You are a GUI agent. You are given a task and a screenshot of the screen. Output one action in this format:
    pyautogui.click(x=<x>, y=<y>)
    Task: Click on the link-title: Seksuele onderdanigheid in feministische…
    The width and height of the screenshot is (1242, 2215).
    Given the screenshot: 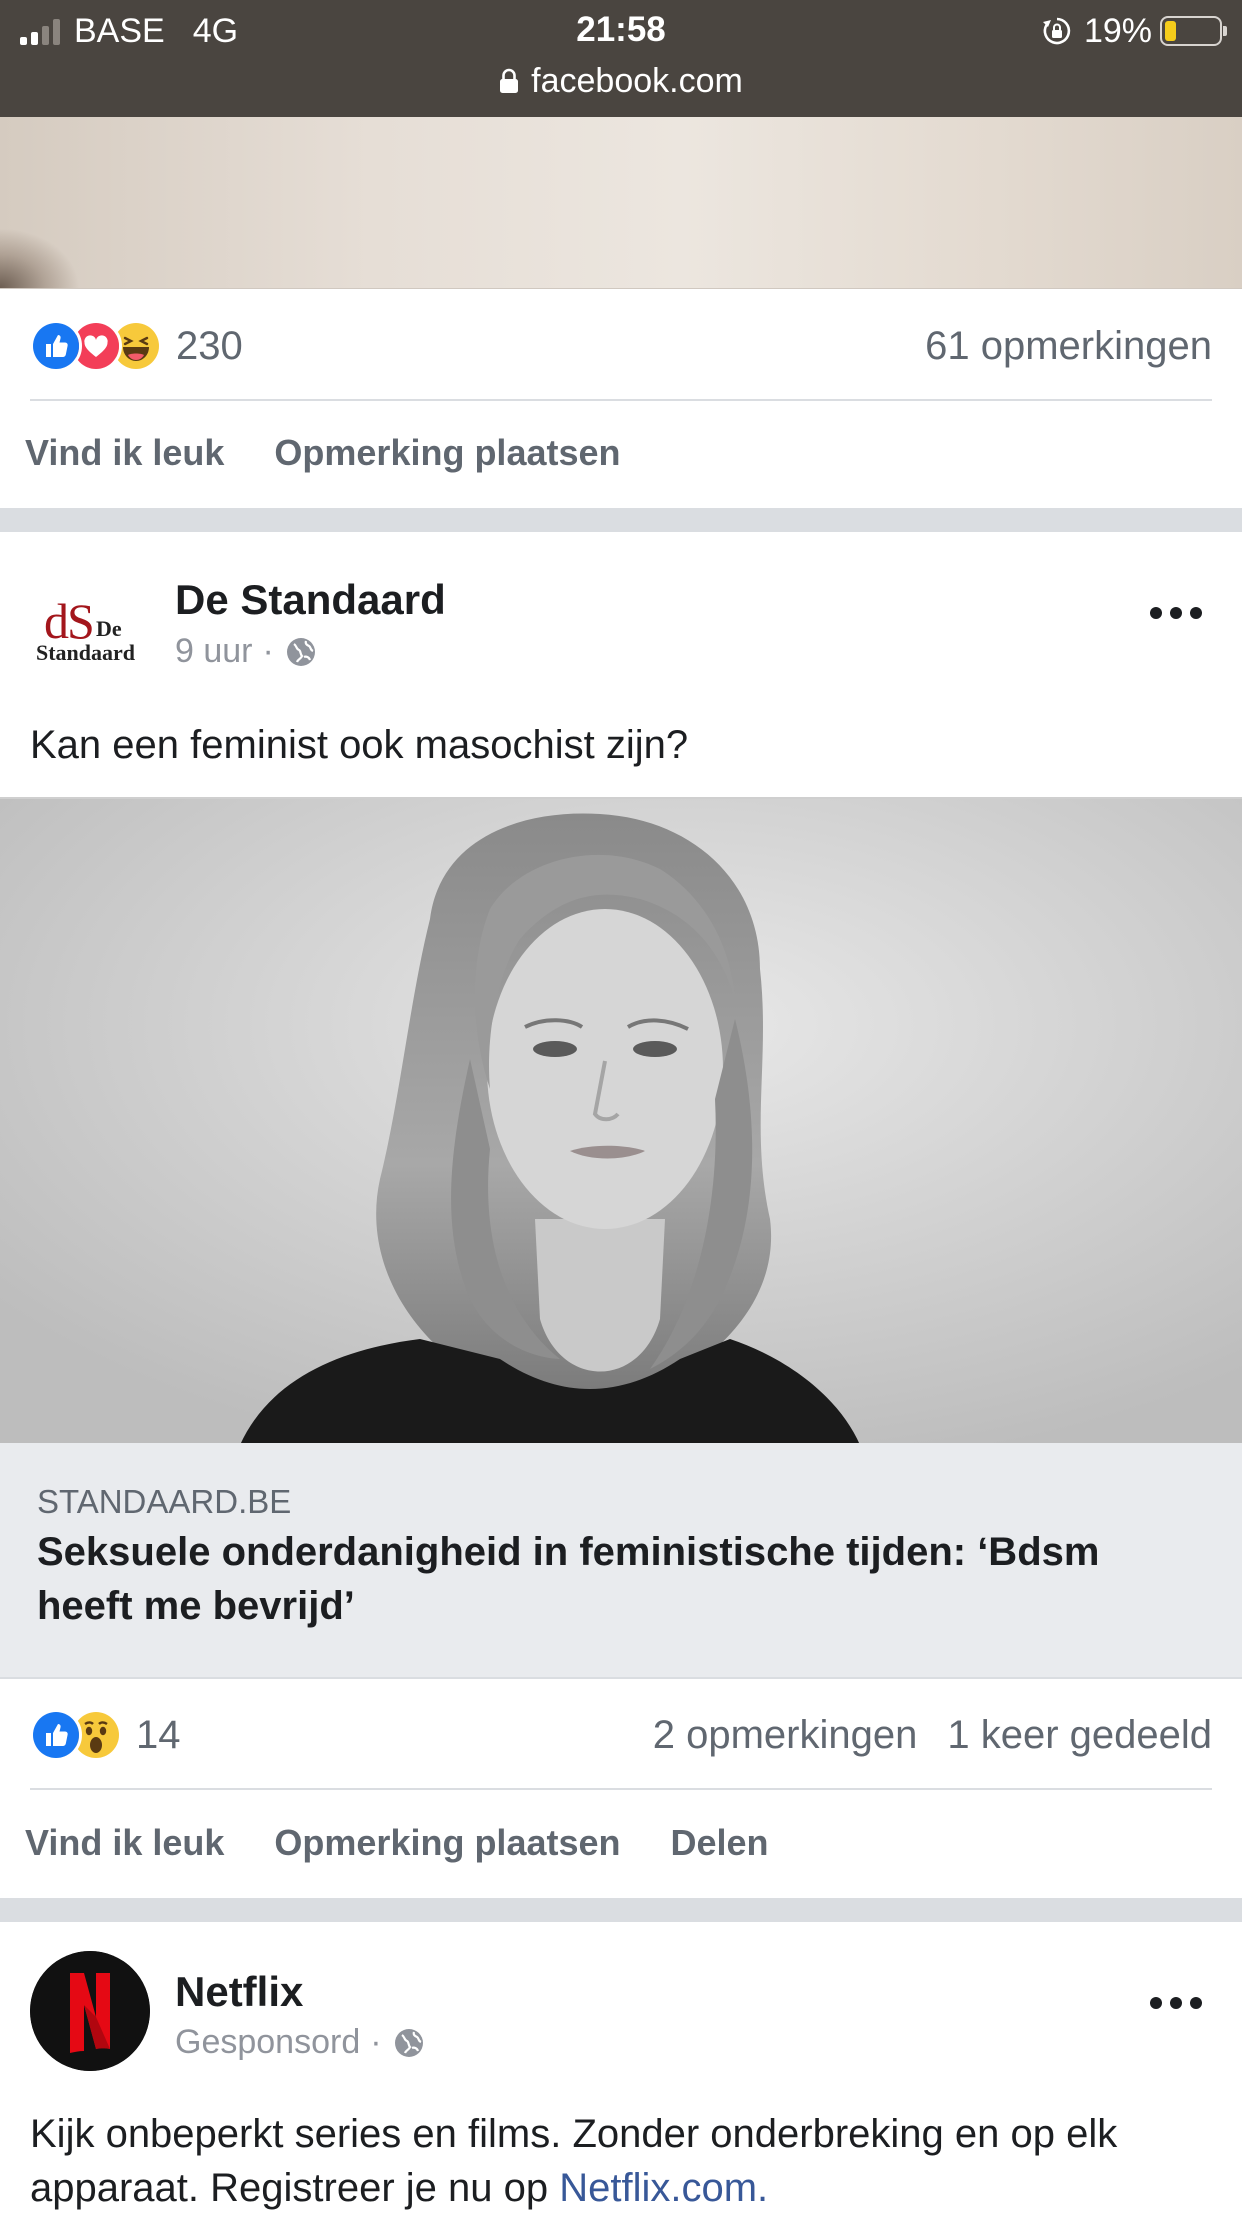 What is the action you would take?
    pyautogui.click(x=609, y=1579)
    